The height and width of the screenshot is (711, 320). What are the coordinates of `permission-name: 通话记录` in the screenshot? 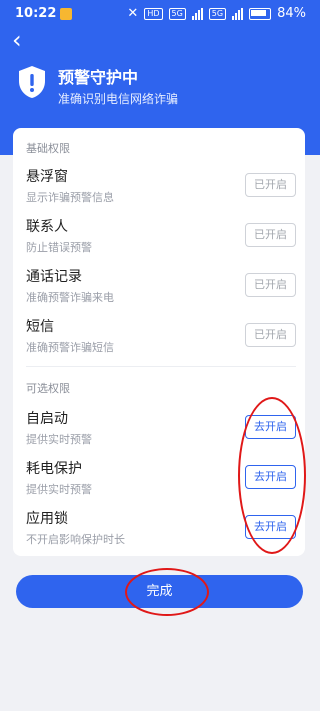 It's located at (54, 277).